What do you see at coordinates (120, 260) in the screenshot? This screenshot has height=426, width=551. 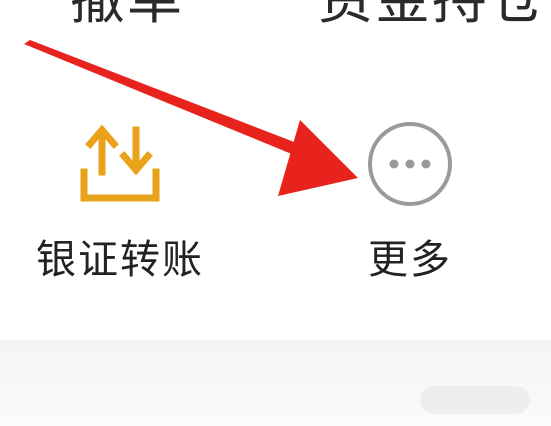 I see `bank-transfer-label: 银证转账` at bounding box center [120, 260].